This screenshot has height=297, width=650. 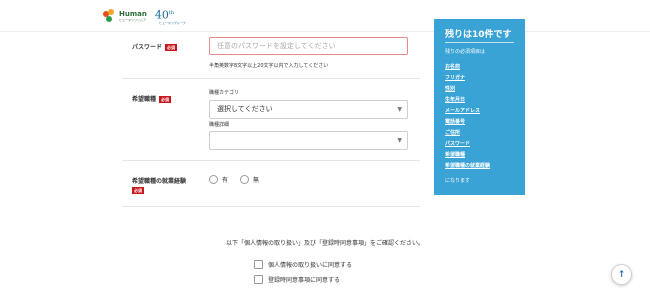 I want to click on field-link-name: お名前, so click(x=467, y=67).